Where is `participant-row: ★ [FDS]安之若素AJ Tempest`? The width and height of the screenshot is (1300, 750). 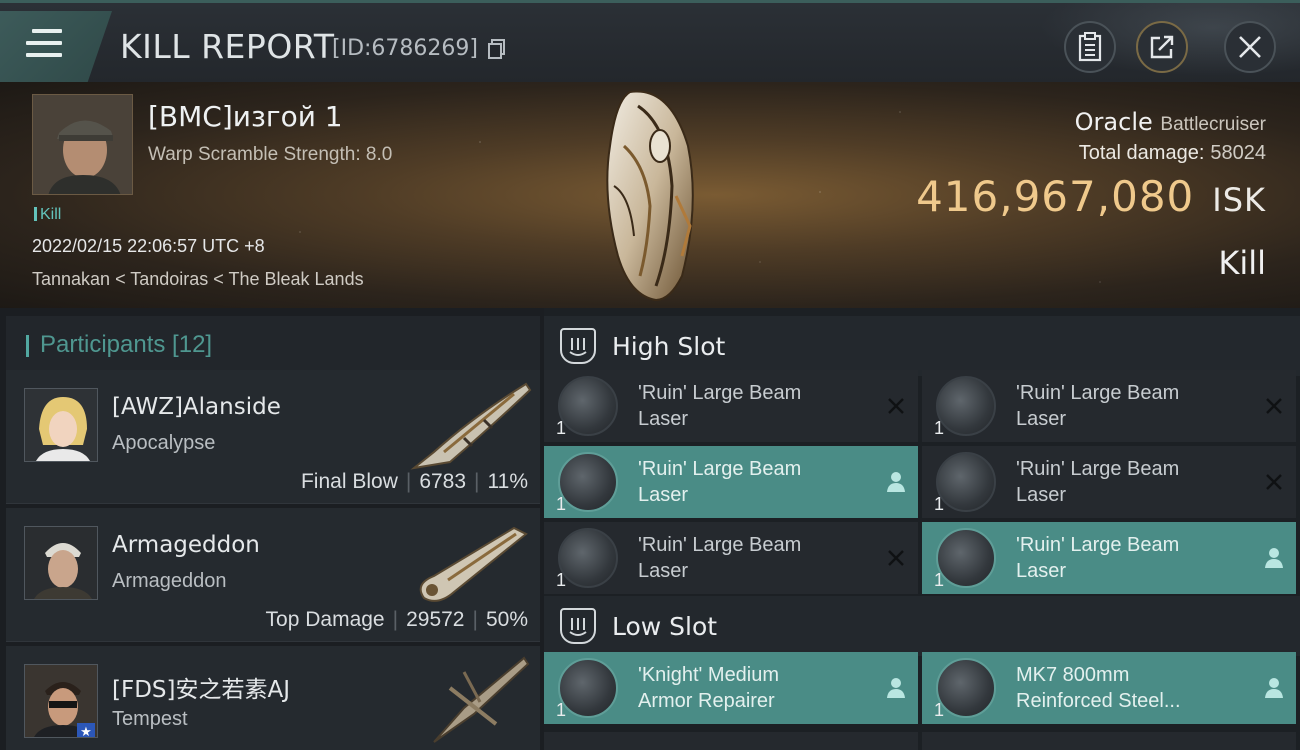 participant-row: ★ [FDS]安之若素AJ Tempest is located at coordinates (273, 698).